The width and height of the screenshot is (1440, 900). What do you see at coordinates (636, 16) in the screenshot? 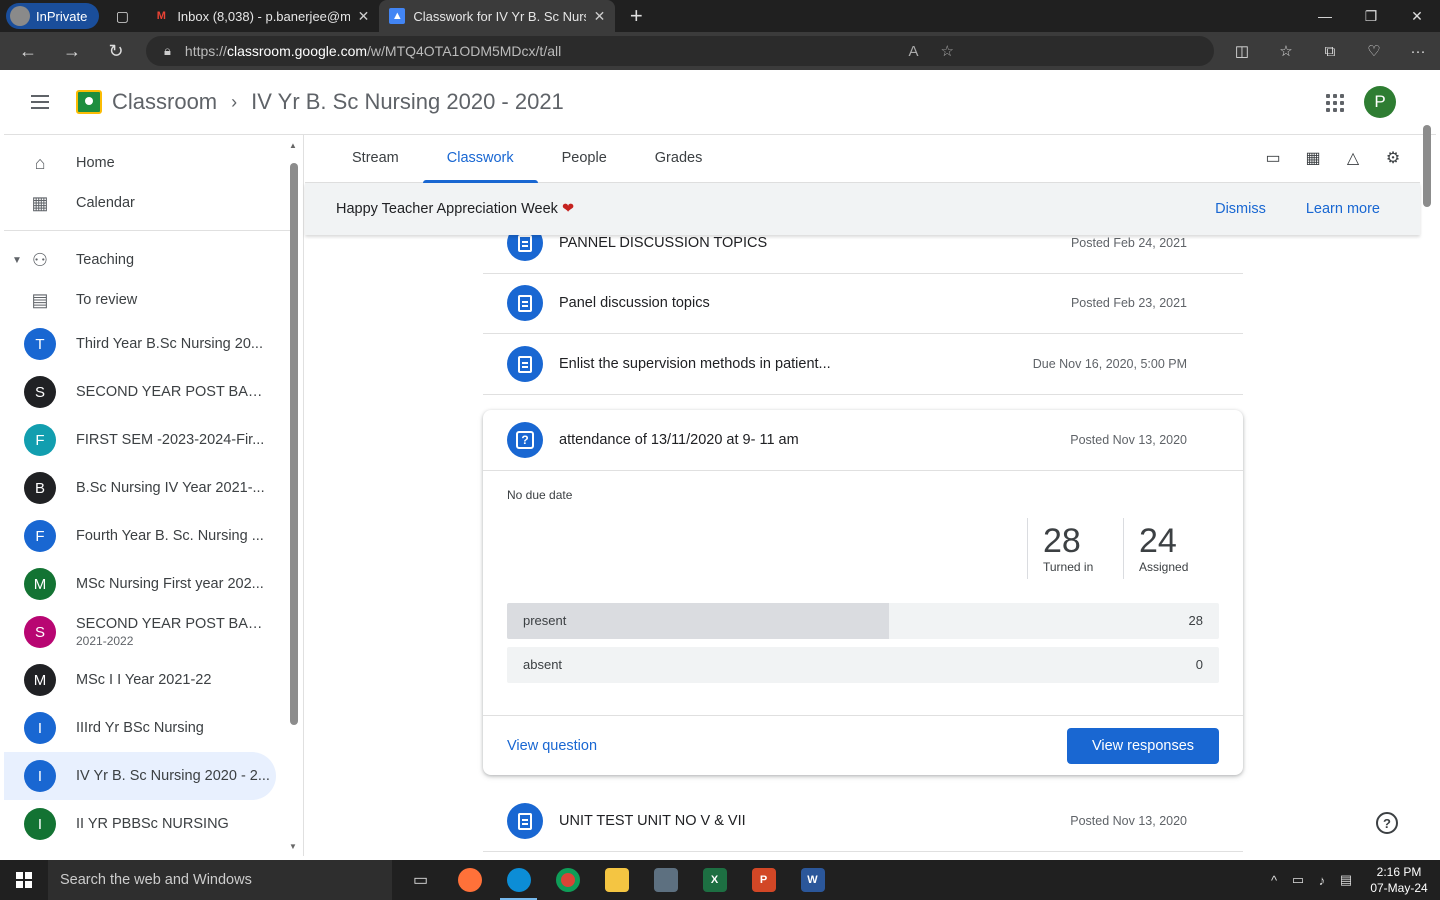
I see `new-tab-icon: +` at bounding box center [636, 16].